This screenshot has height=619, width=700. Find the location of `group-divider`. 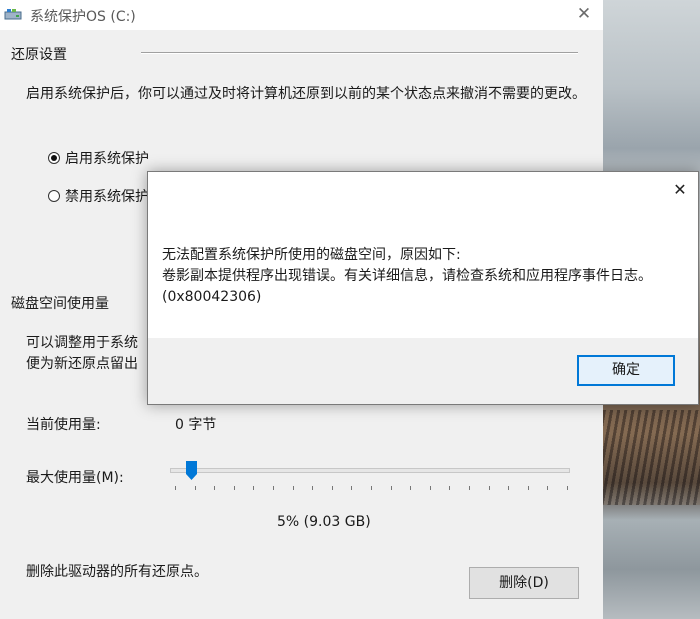

group-divider is located at coordinates (359, 53).